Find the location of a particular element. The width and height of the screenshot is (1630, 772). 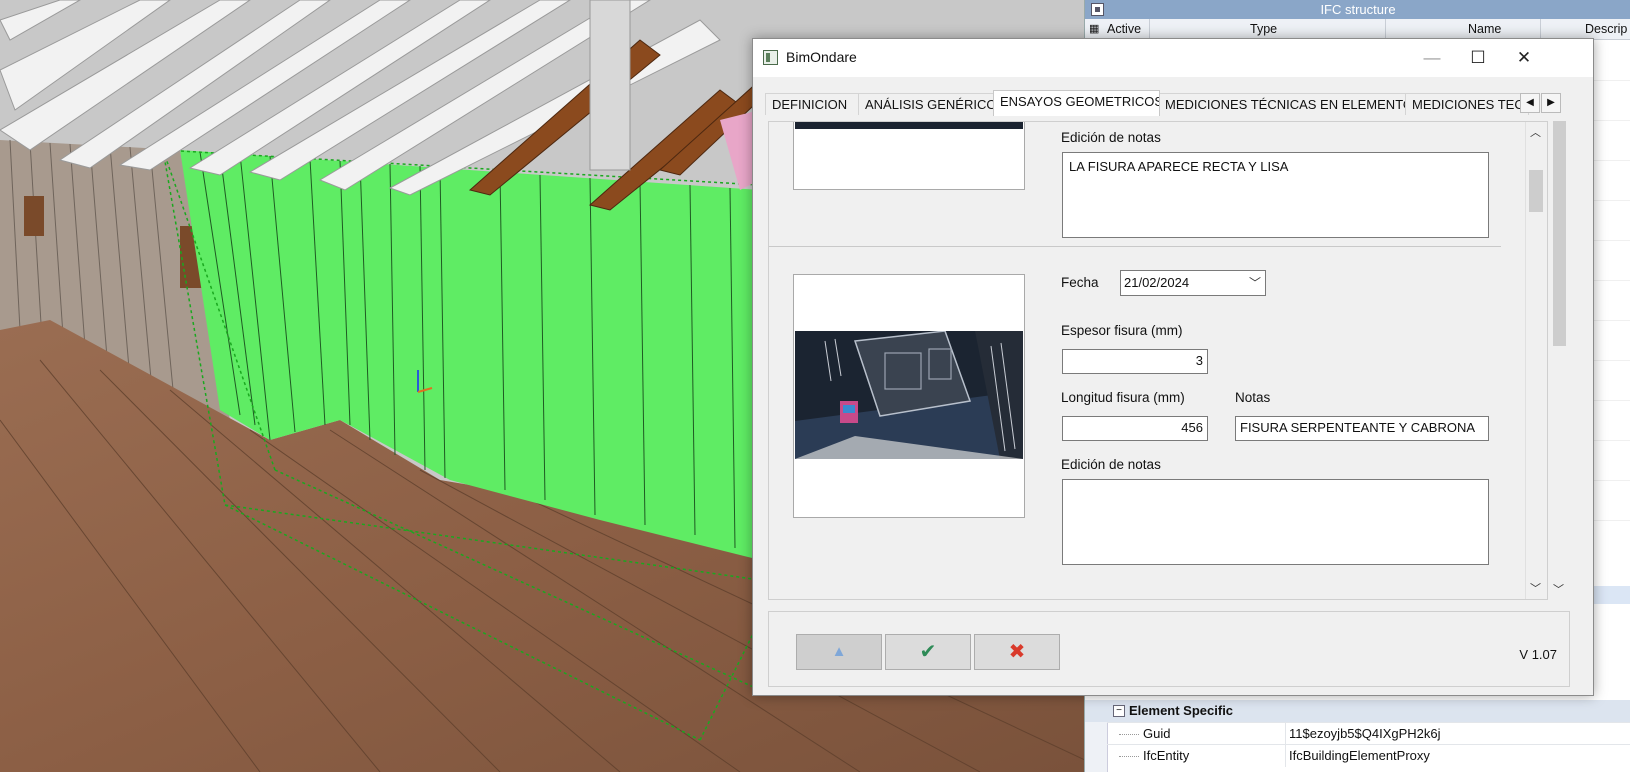

property-value: 11$ezoyjb5$Q4IXgPH2k6j is located at coordinates (1365, 733).